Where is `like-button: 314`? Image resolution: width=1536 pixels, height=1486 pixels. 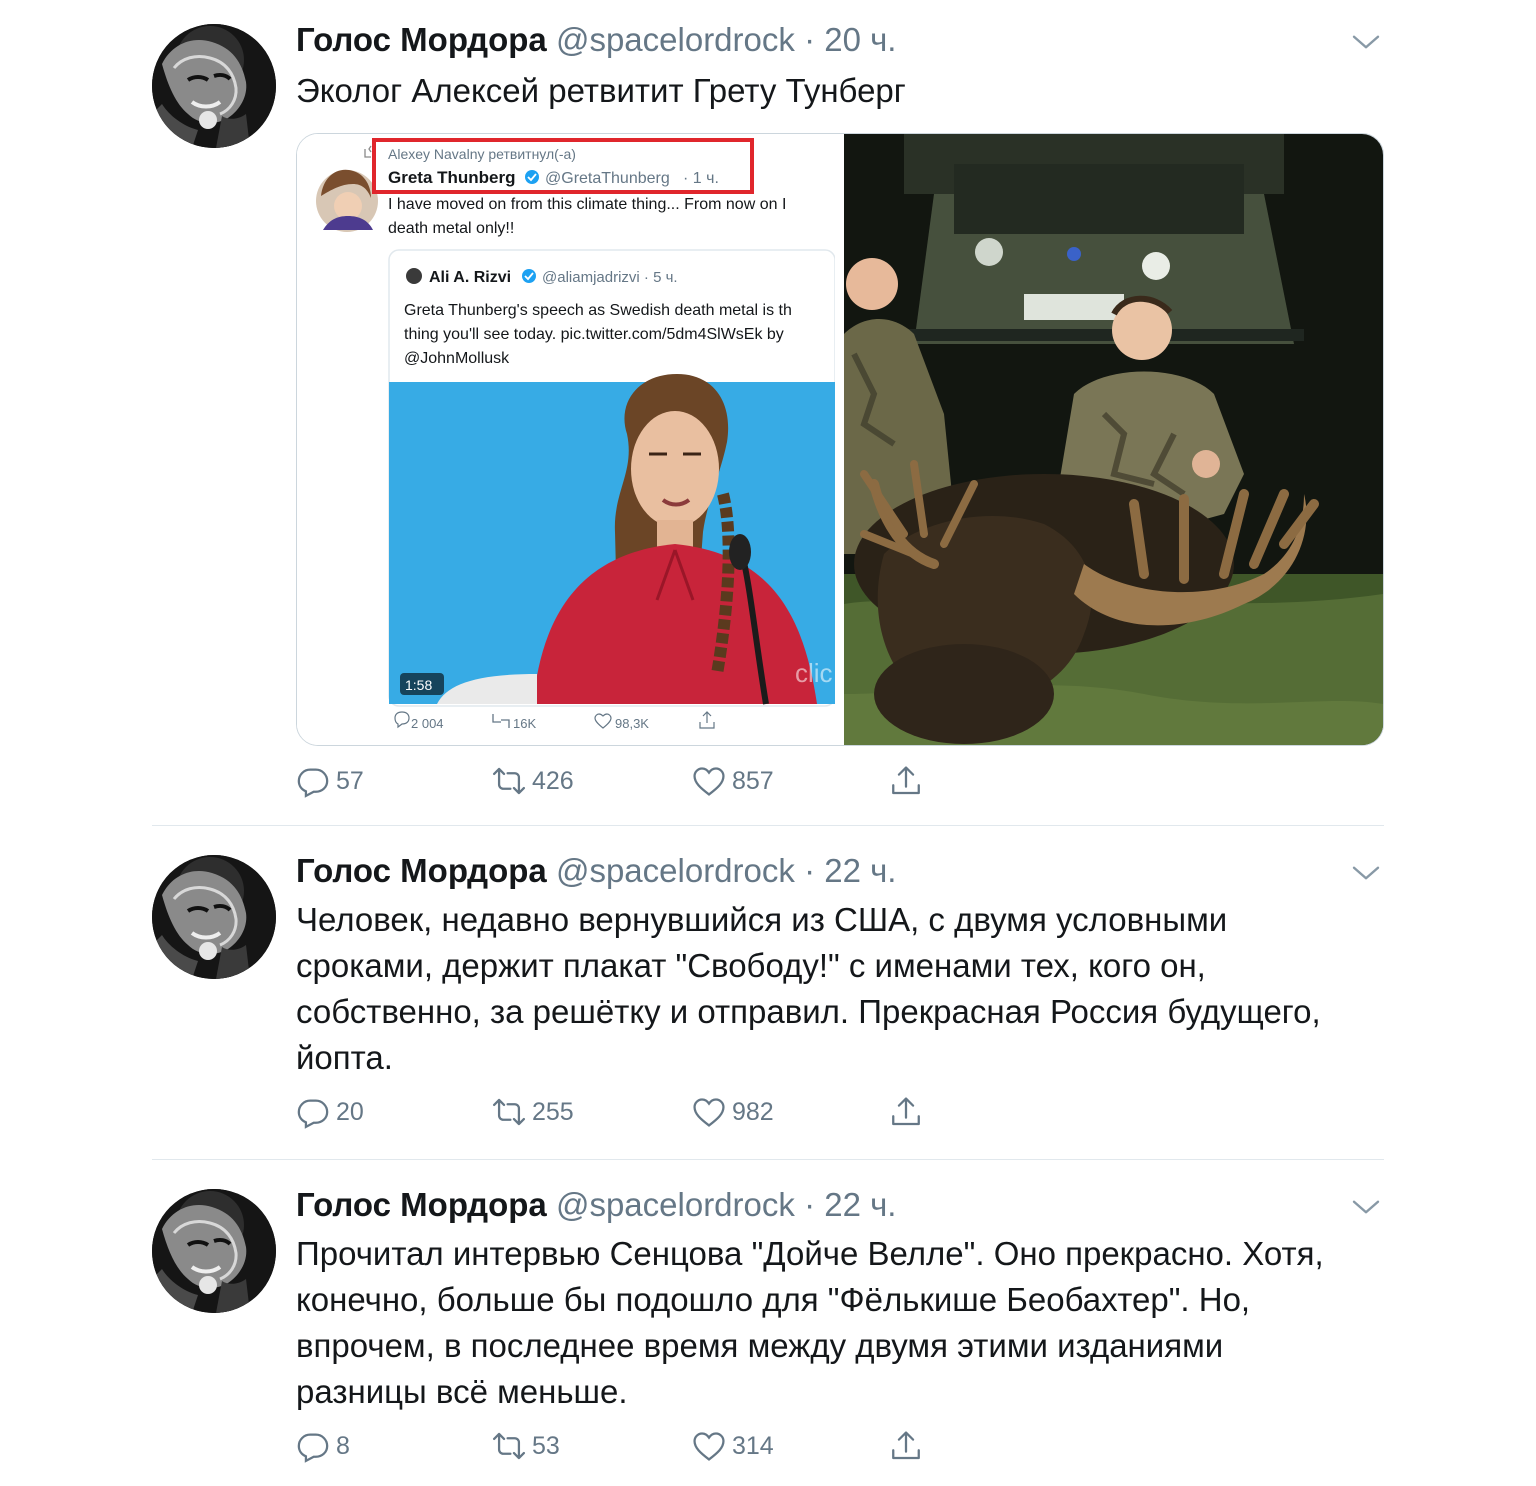 like-button: 314 is located at coordinates (733, 1446).